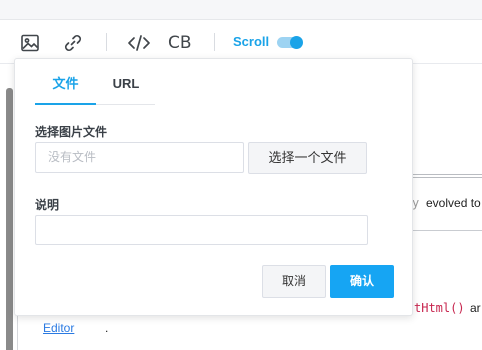 The image size is (482, 350). Describe the element at coordinates (296, 42) in the screenshot. I see `toggle-knob` at that location.